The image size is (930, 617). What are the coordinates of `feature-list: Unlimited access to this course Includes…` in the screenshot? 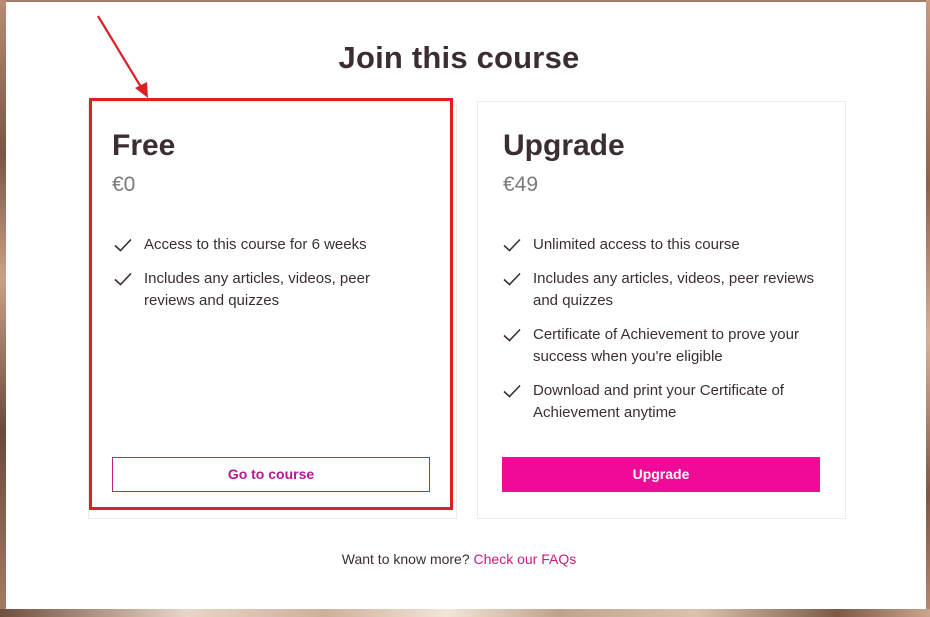 It's located at (663, 335).